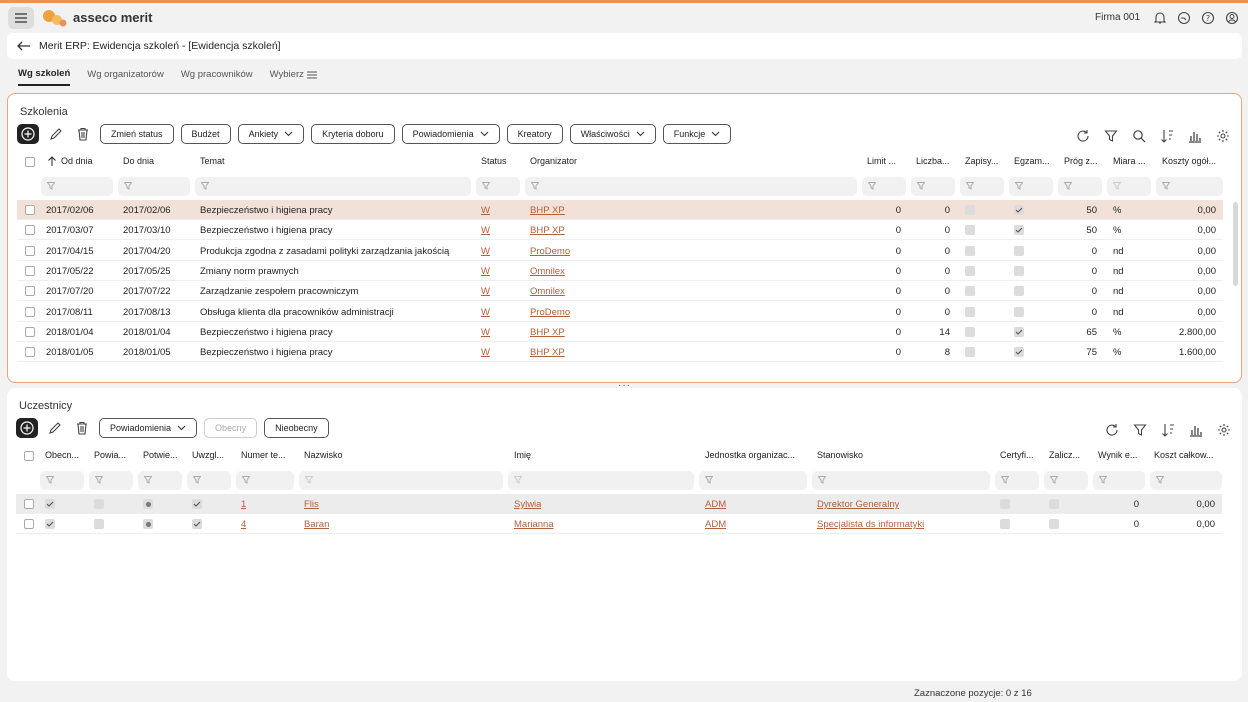 This screenshot has height=702, width=1248. Describe the element at coordinates (612, 134) in the screenshot. I see `wlasciwosci-dropdown: Właściwości` at that location.